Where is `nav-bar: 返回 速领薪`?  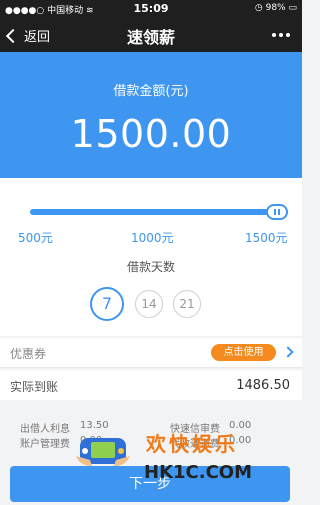 nav-bar: 返回 速领薪 is located at coordinates (151, 34).